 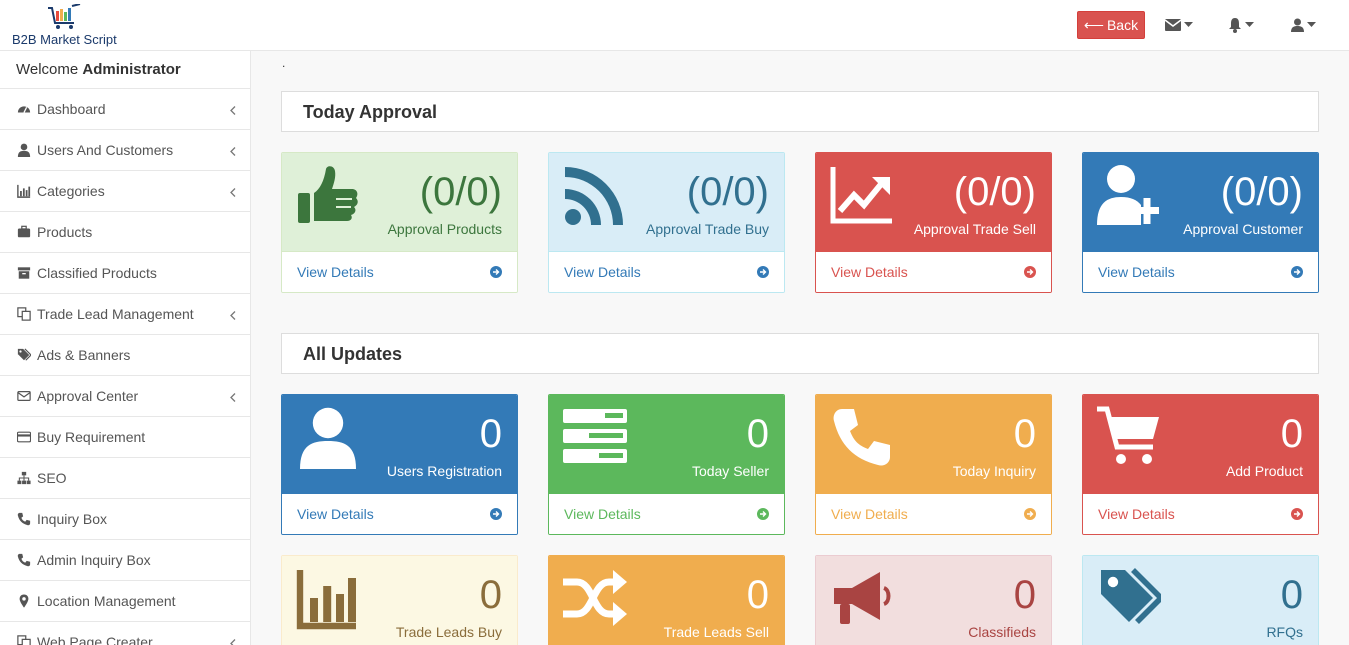 I want to click on sidebar-item-label: Products, so click(x=65, y=232).